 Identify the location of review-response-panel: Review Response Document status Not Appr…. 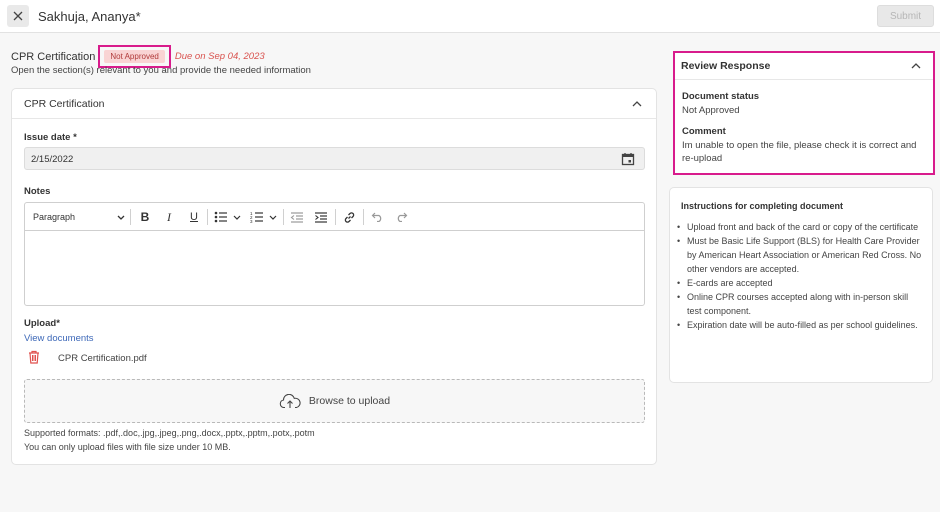
(804, 113).